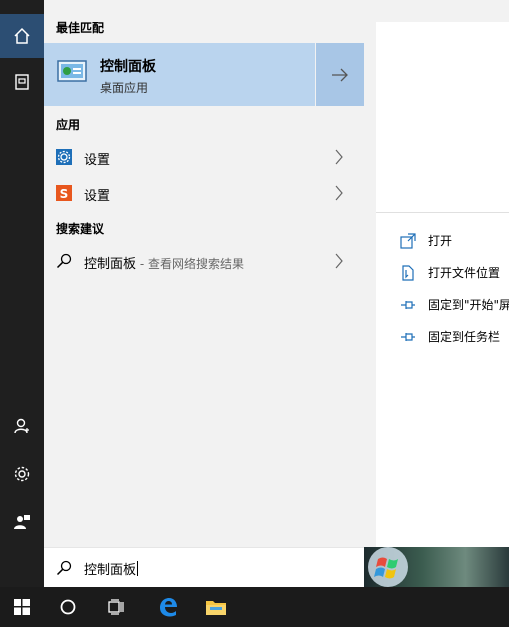 This screenshot has width=509, height=627. I want to click on start-button, so click(22, 607).